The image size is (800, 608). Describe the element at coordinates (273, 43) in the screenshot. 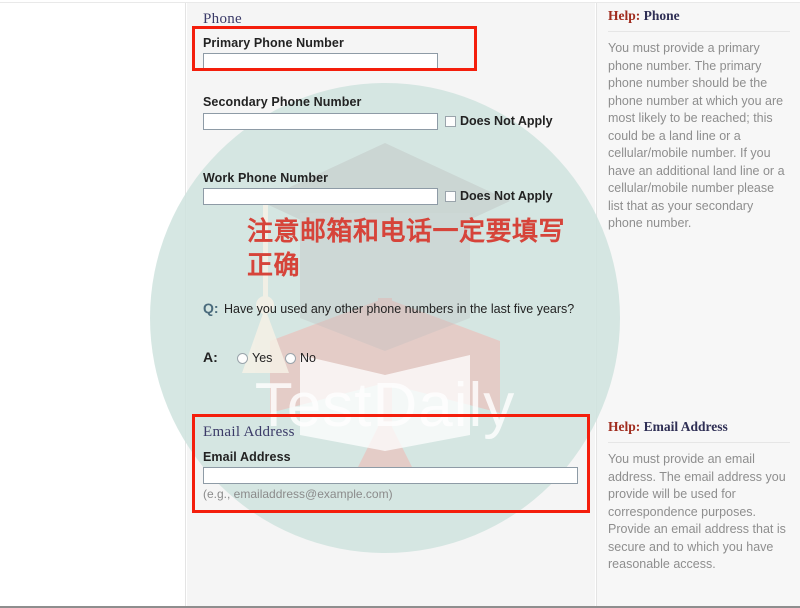

I see `primary-phone-label: Primary Phone Number` at that location.